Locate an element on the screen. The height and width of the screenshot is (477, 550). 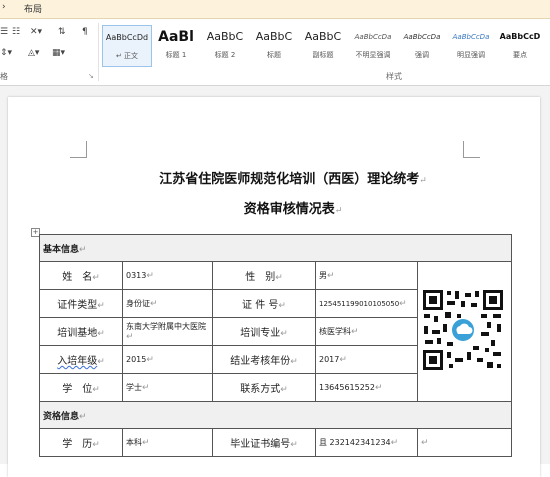
value-specialty: 核医学科↵ is located at coordinates (366, 331).